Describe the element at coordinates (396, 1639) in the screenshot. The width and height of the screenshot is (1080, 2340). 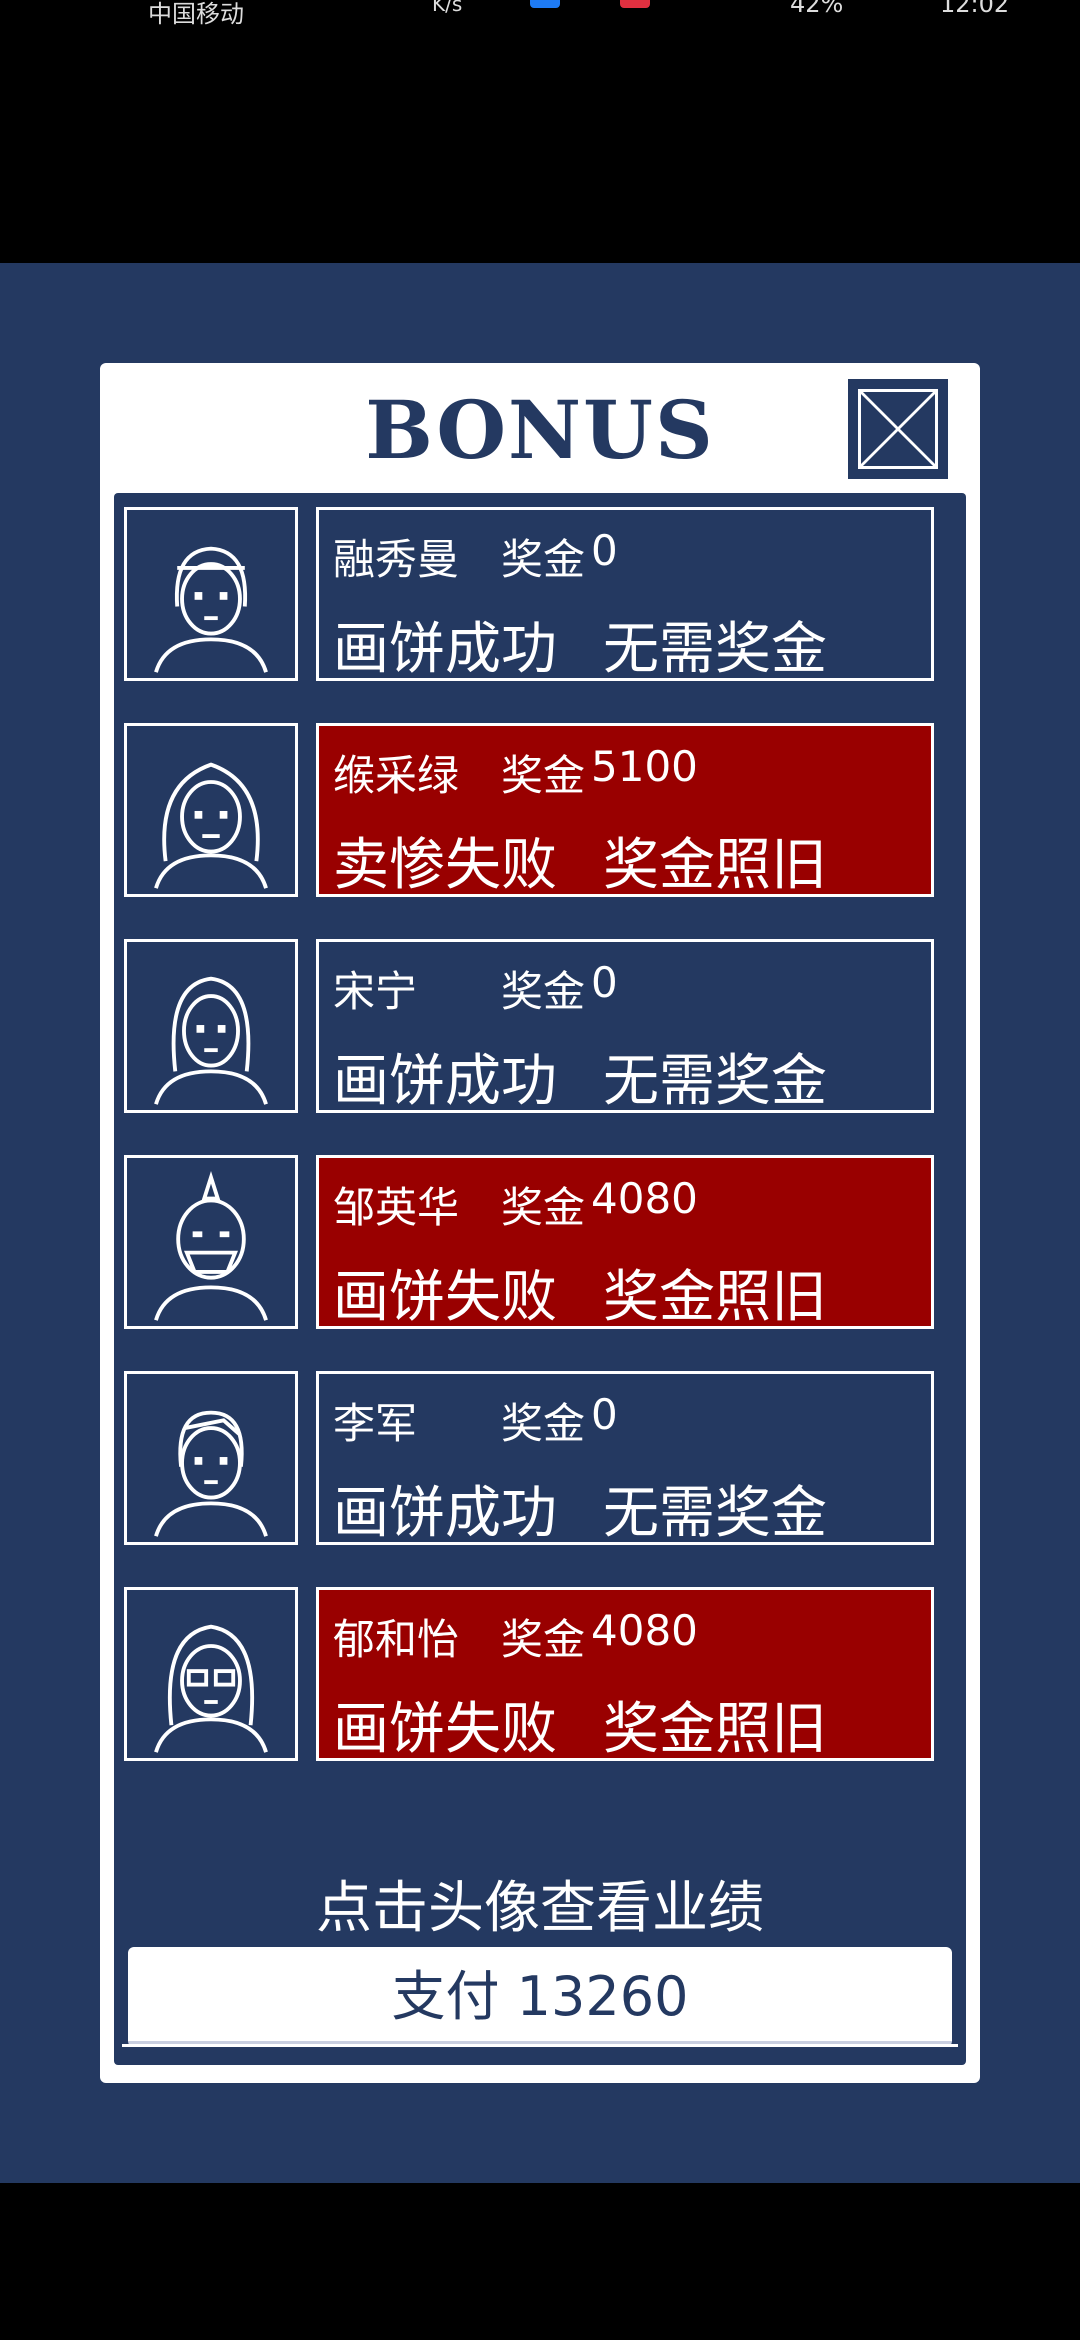
I see `employee-name: 郁和怡` at that location.